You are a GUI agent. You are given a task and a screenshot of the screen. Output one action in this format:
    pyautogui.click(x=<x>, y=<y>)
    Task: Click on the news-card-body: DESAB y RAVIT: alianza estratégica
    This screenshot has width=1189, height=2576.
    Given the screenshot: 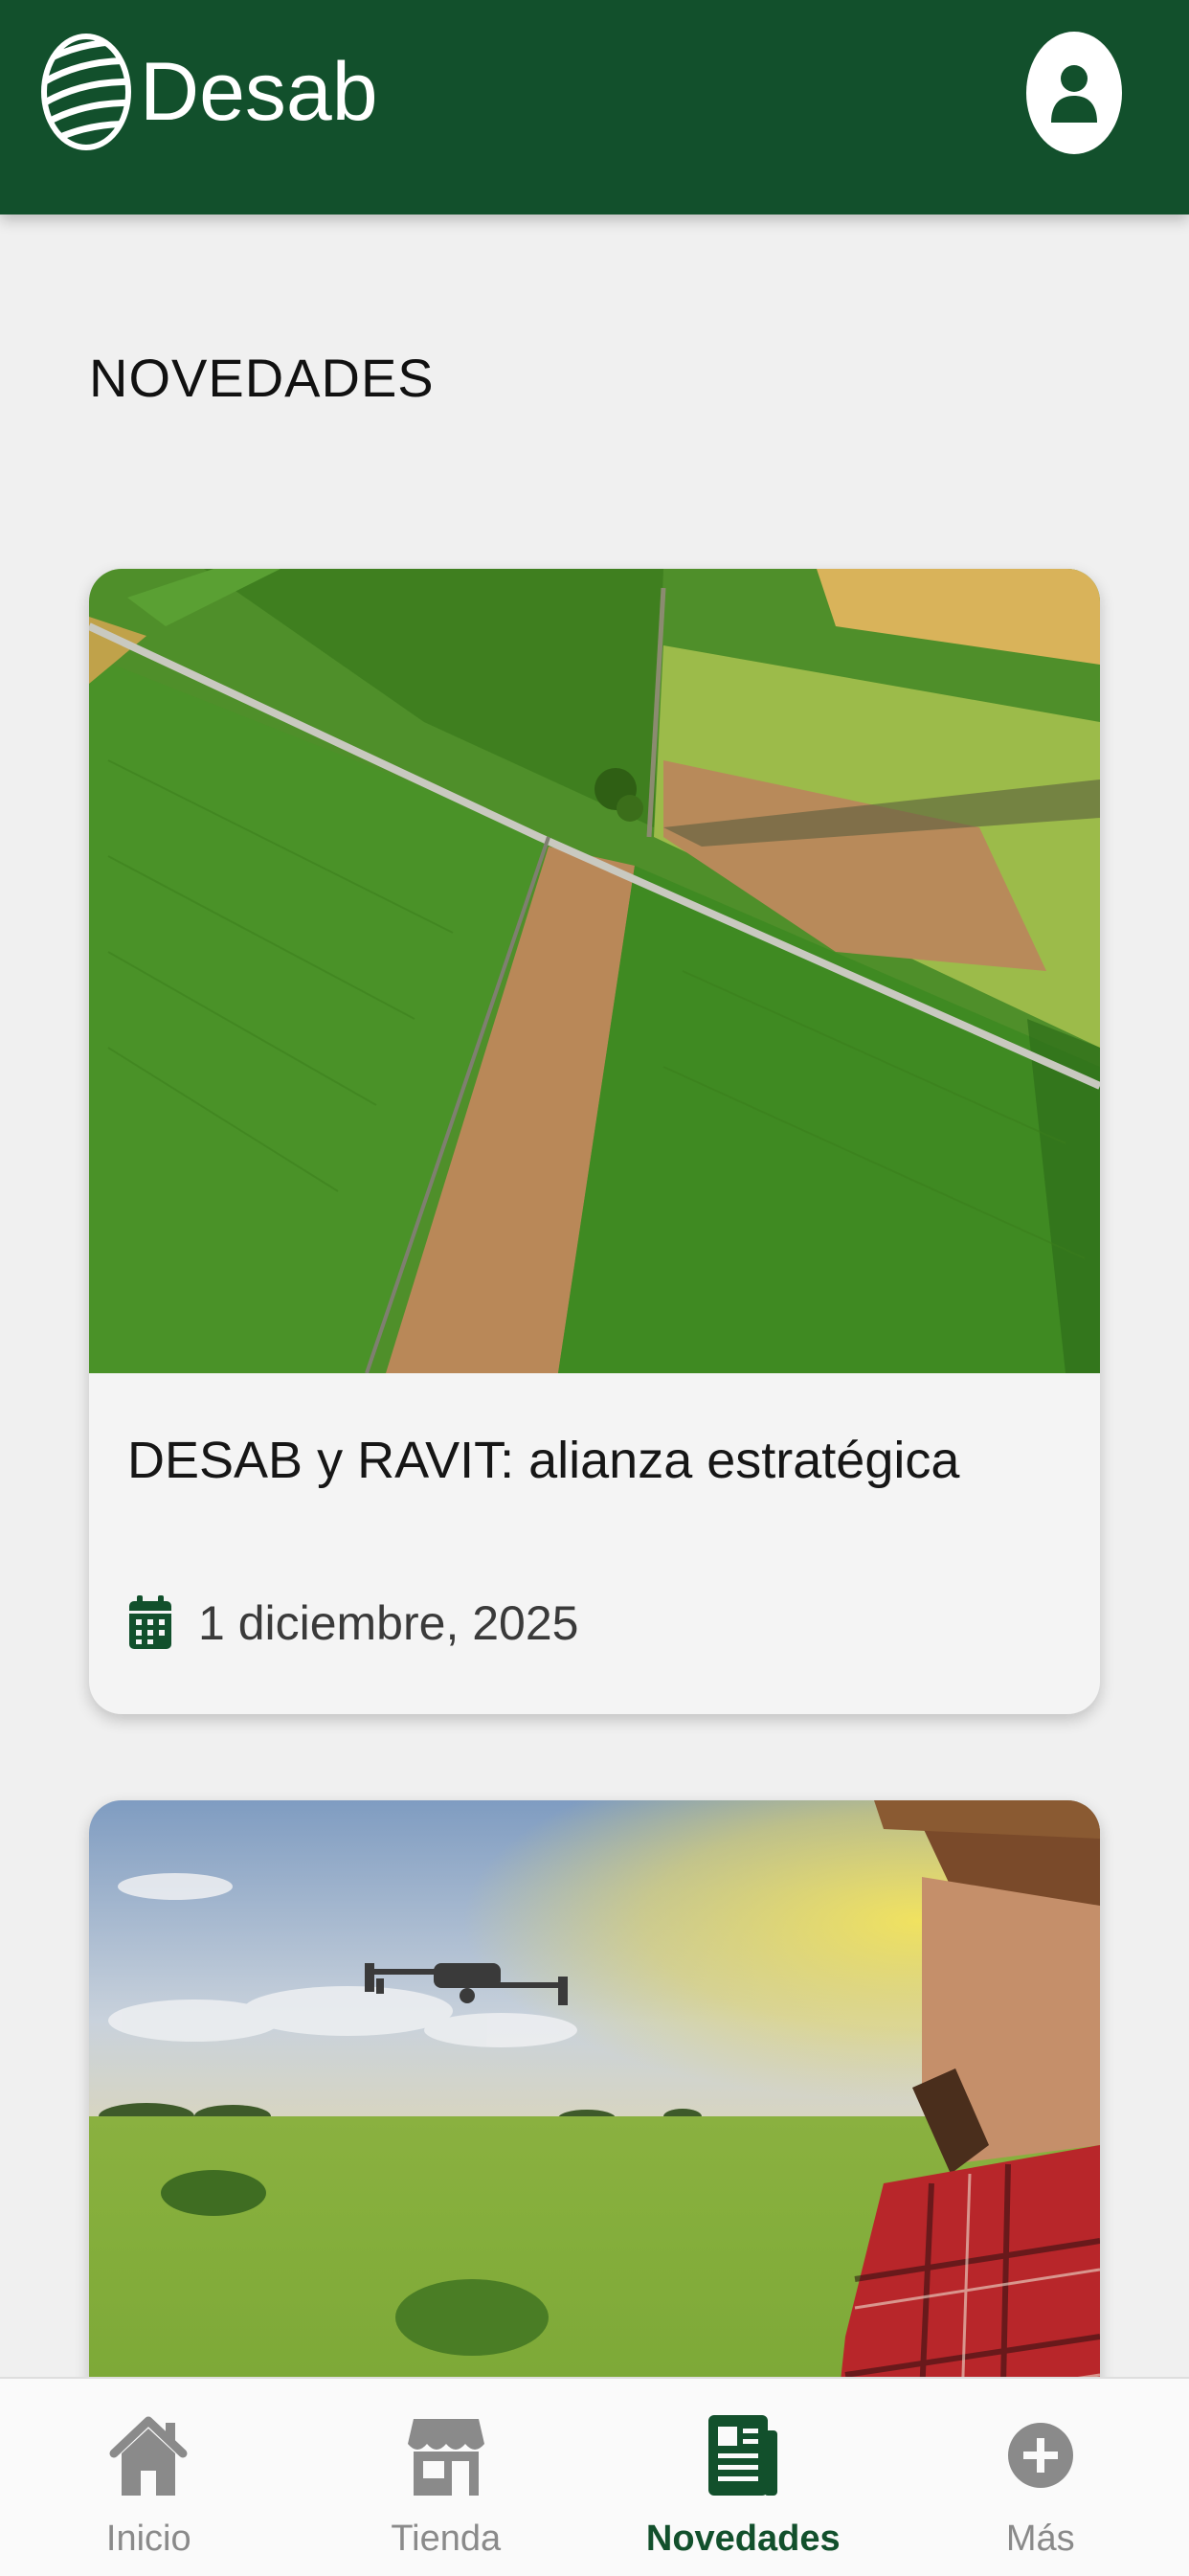 What is the action you would take?
    pyautogui.click(x=594, y=1543)
    